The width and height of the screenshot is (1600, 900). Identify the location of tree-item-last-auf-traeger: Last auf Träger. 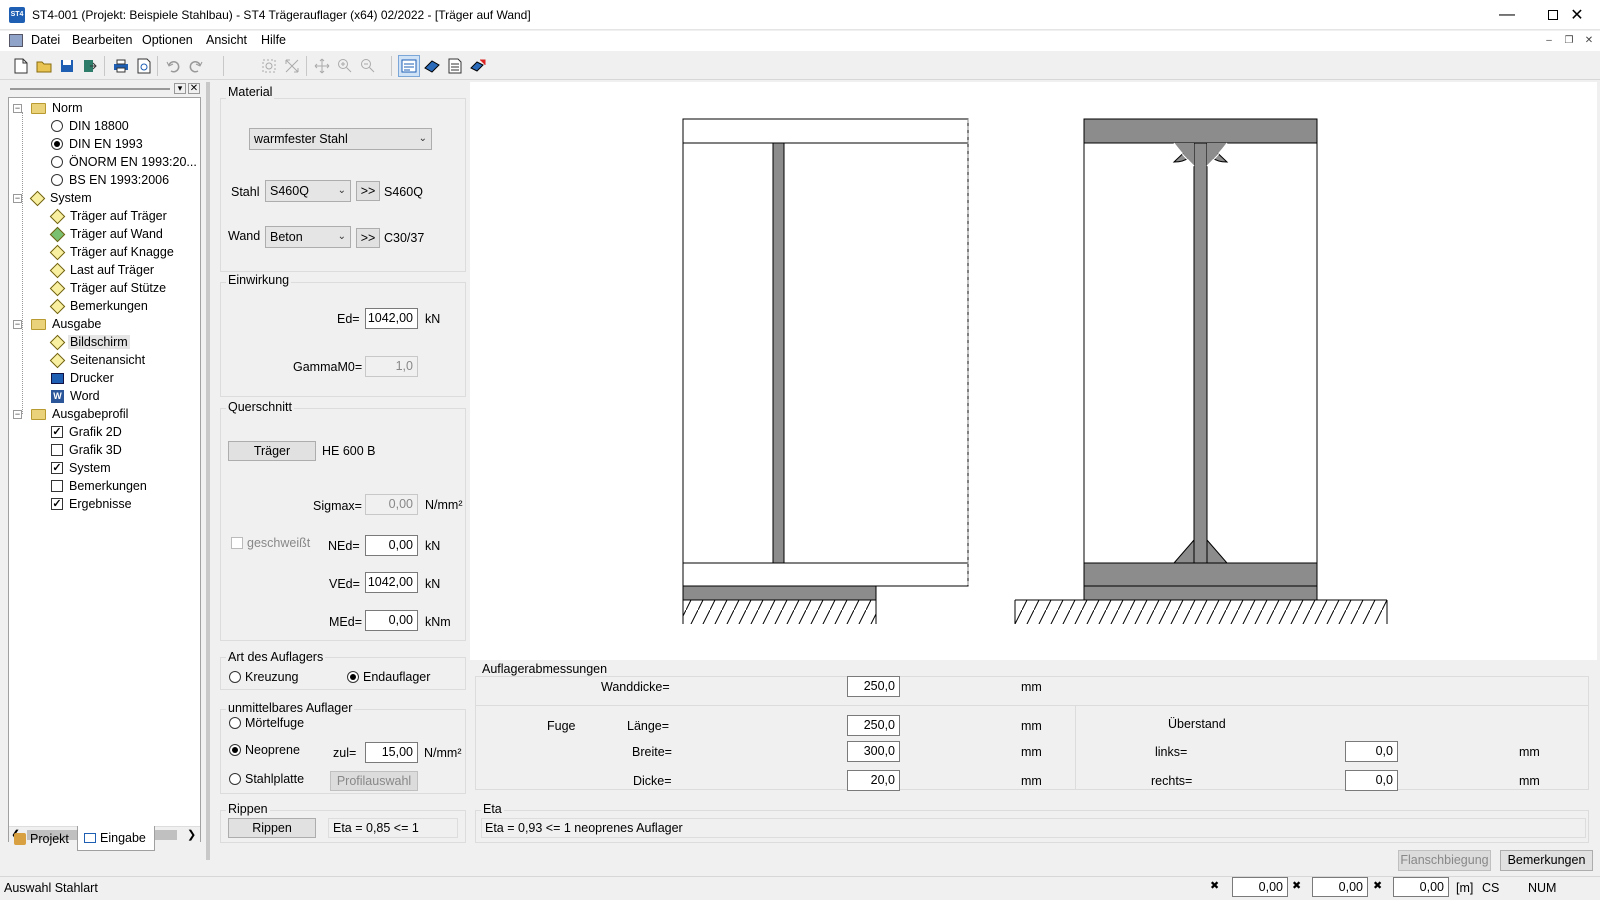
(102, 270).